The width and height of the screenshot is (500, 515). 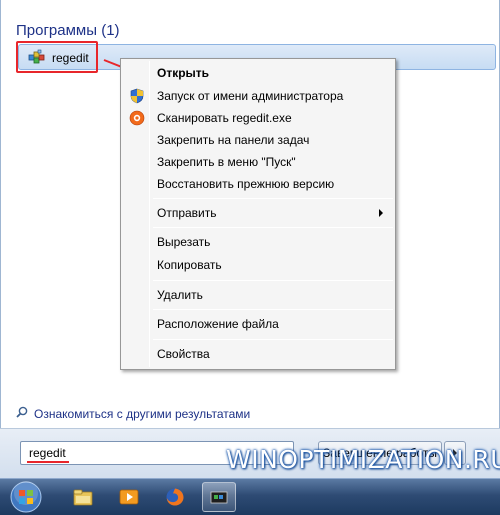 I want to click on menu-item-cut: Вырезать, so click(x=258, y=242).